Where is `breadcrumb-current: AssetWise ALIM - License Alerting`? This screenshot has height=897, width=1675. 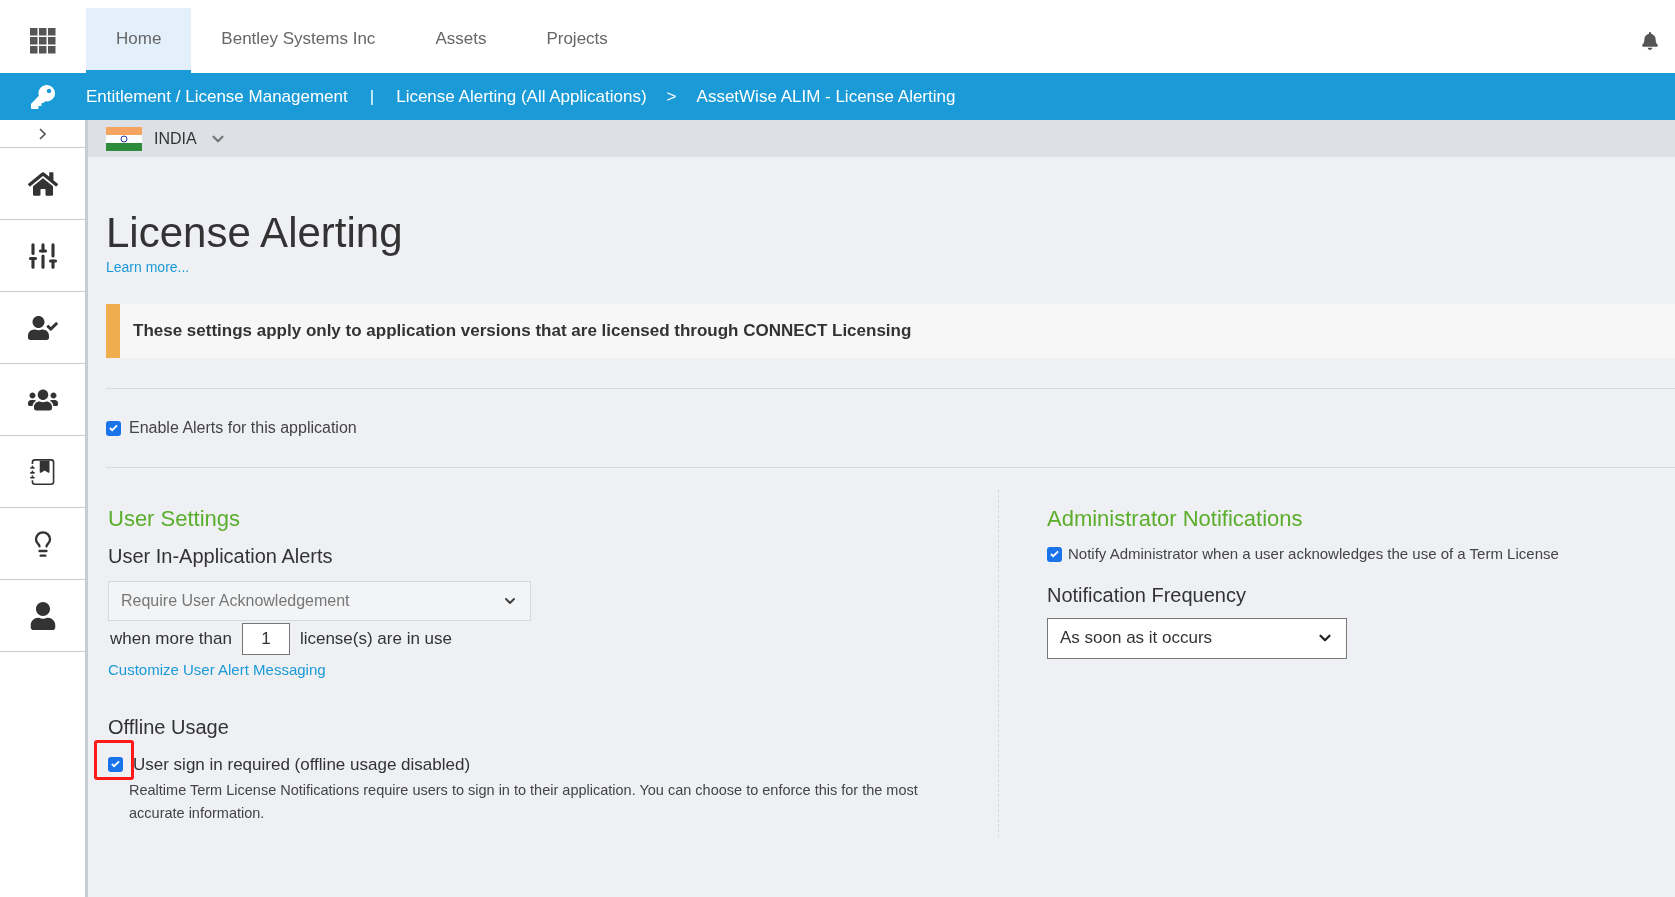
breadcrumb-current: AssetWise ALIM - License Alerting is located at coordinates (826, 96).